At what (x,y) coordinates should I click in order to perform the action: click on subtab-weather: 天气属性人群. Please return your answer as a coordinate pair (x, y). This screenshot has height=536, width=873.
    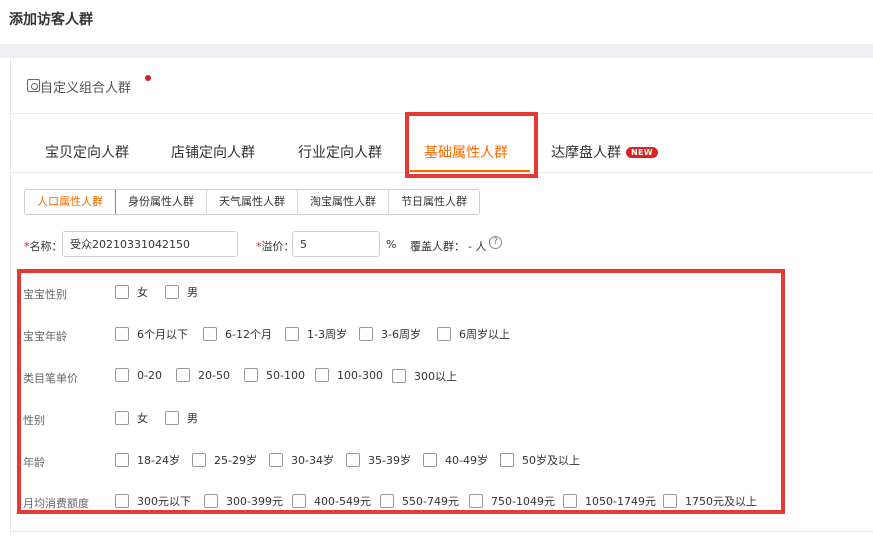
    Looking at the image, I should click on (251, 202).